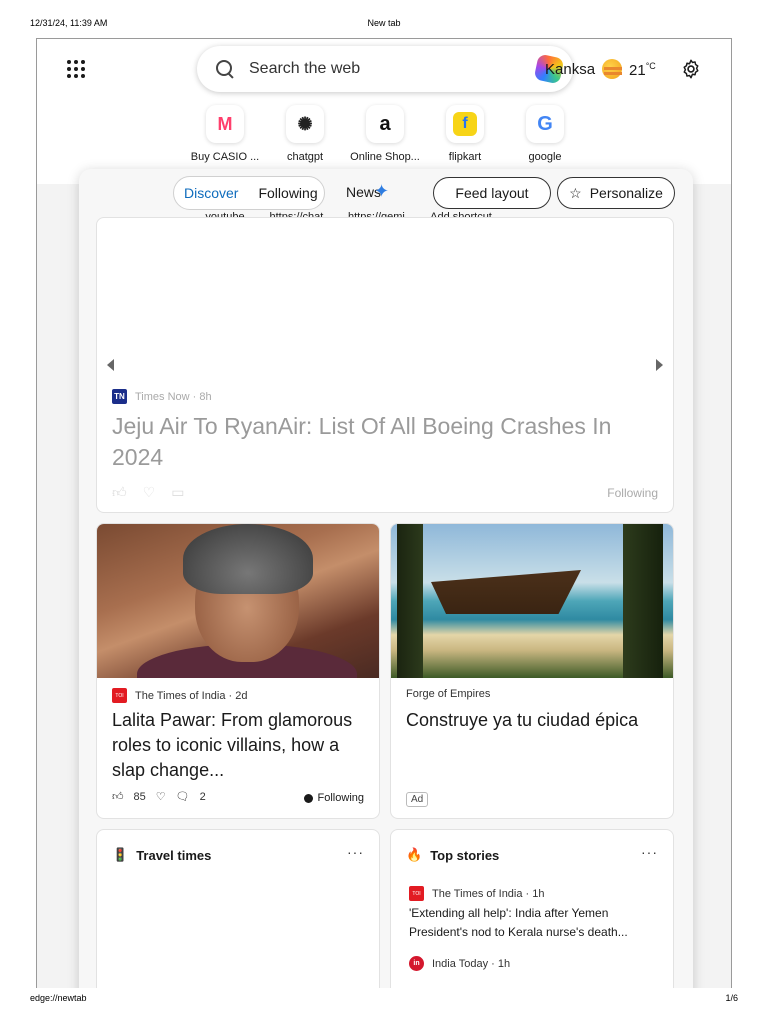 The width and height of the screenshot is (768, 1024). Describe the element at coordinates (492, 193) in the screenshot. I see `feed-layout-button: Feed layout` at that location.